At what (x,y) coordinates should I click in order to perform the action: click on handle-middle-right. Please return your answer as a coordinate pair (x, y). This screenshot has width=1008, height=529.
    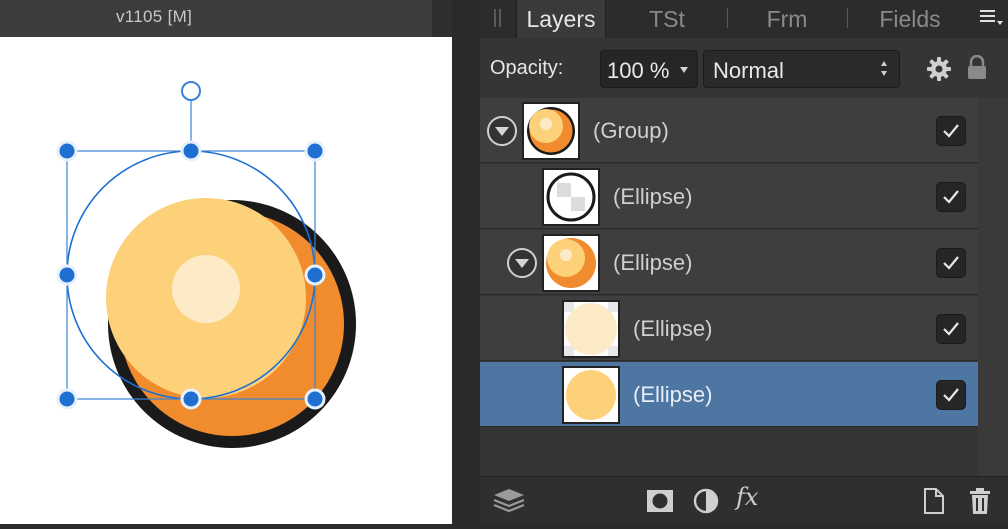
    Looking at the image, I should click on (315, 275).